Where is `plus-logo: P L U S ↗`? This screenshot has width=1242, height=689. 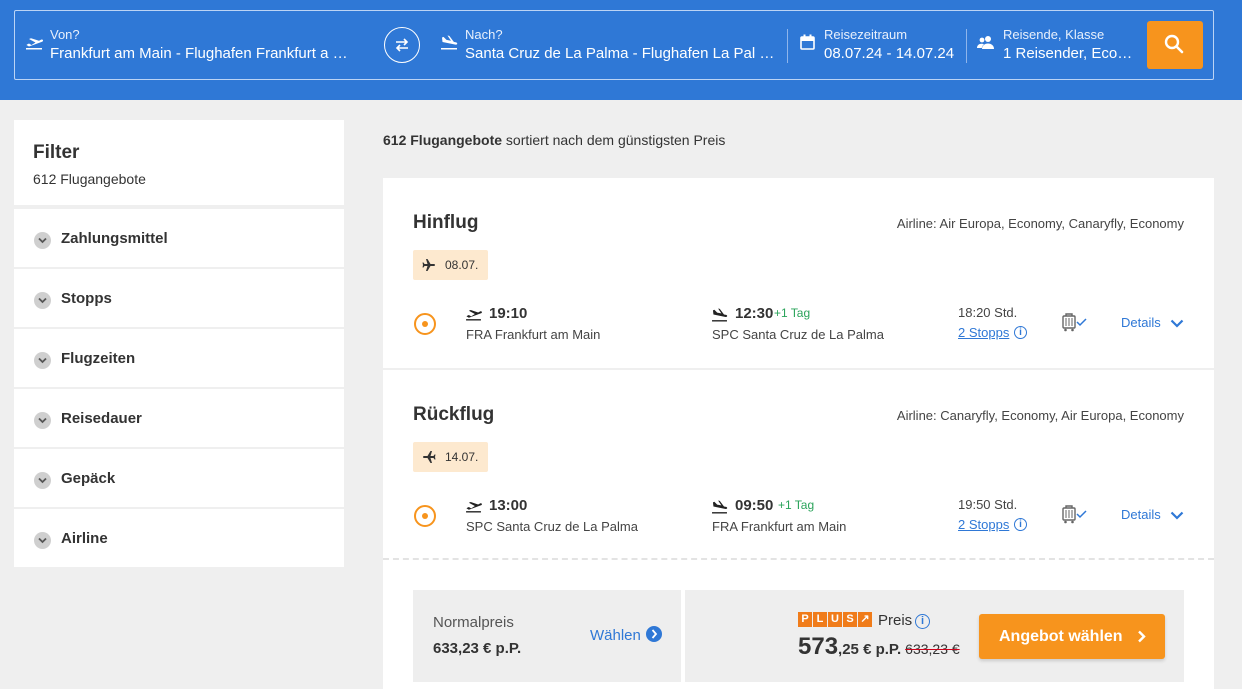
plus-logo: P L U S ↗ is located at coordinates (835, 620).